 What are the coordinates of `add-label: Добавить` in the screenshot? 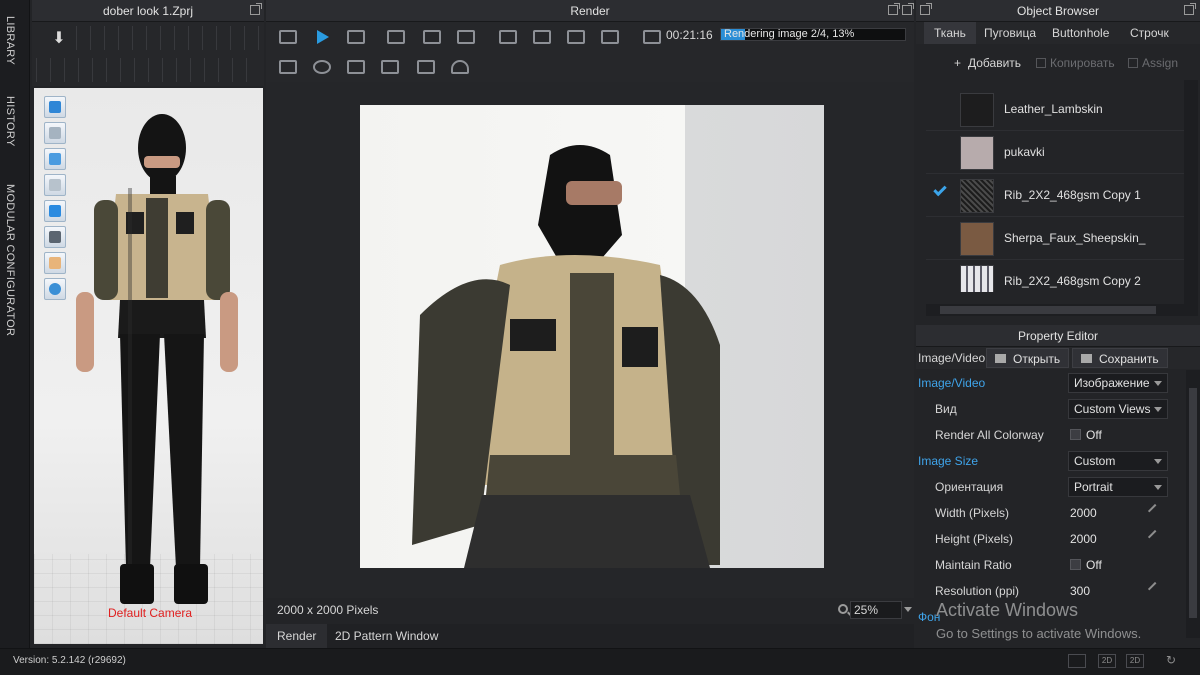 It's located at (995, 63).